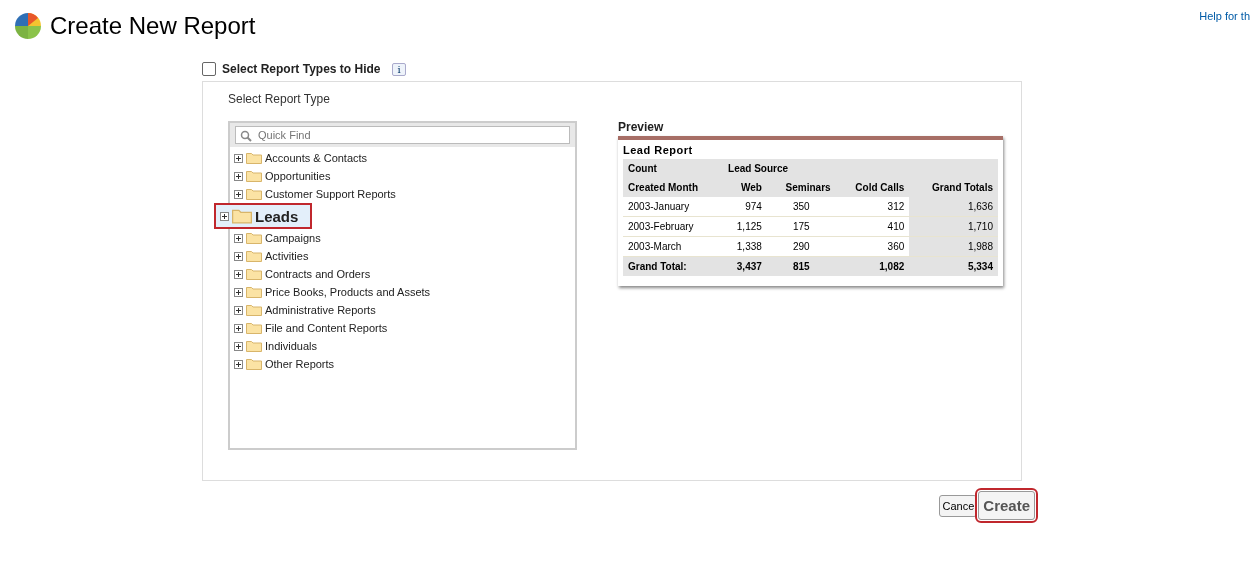  Describe the element at coordinates (872, 187) in the screenshot. I see `column-header: Cold Calls` at that location.